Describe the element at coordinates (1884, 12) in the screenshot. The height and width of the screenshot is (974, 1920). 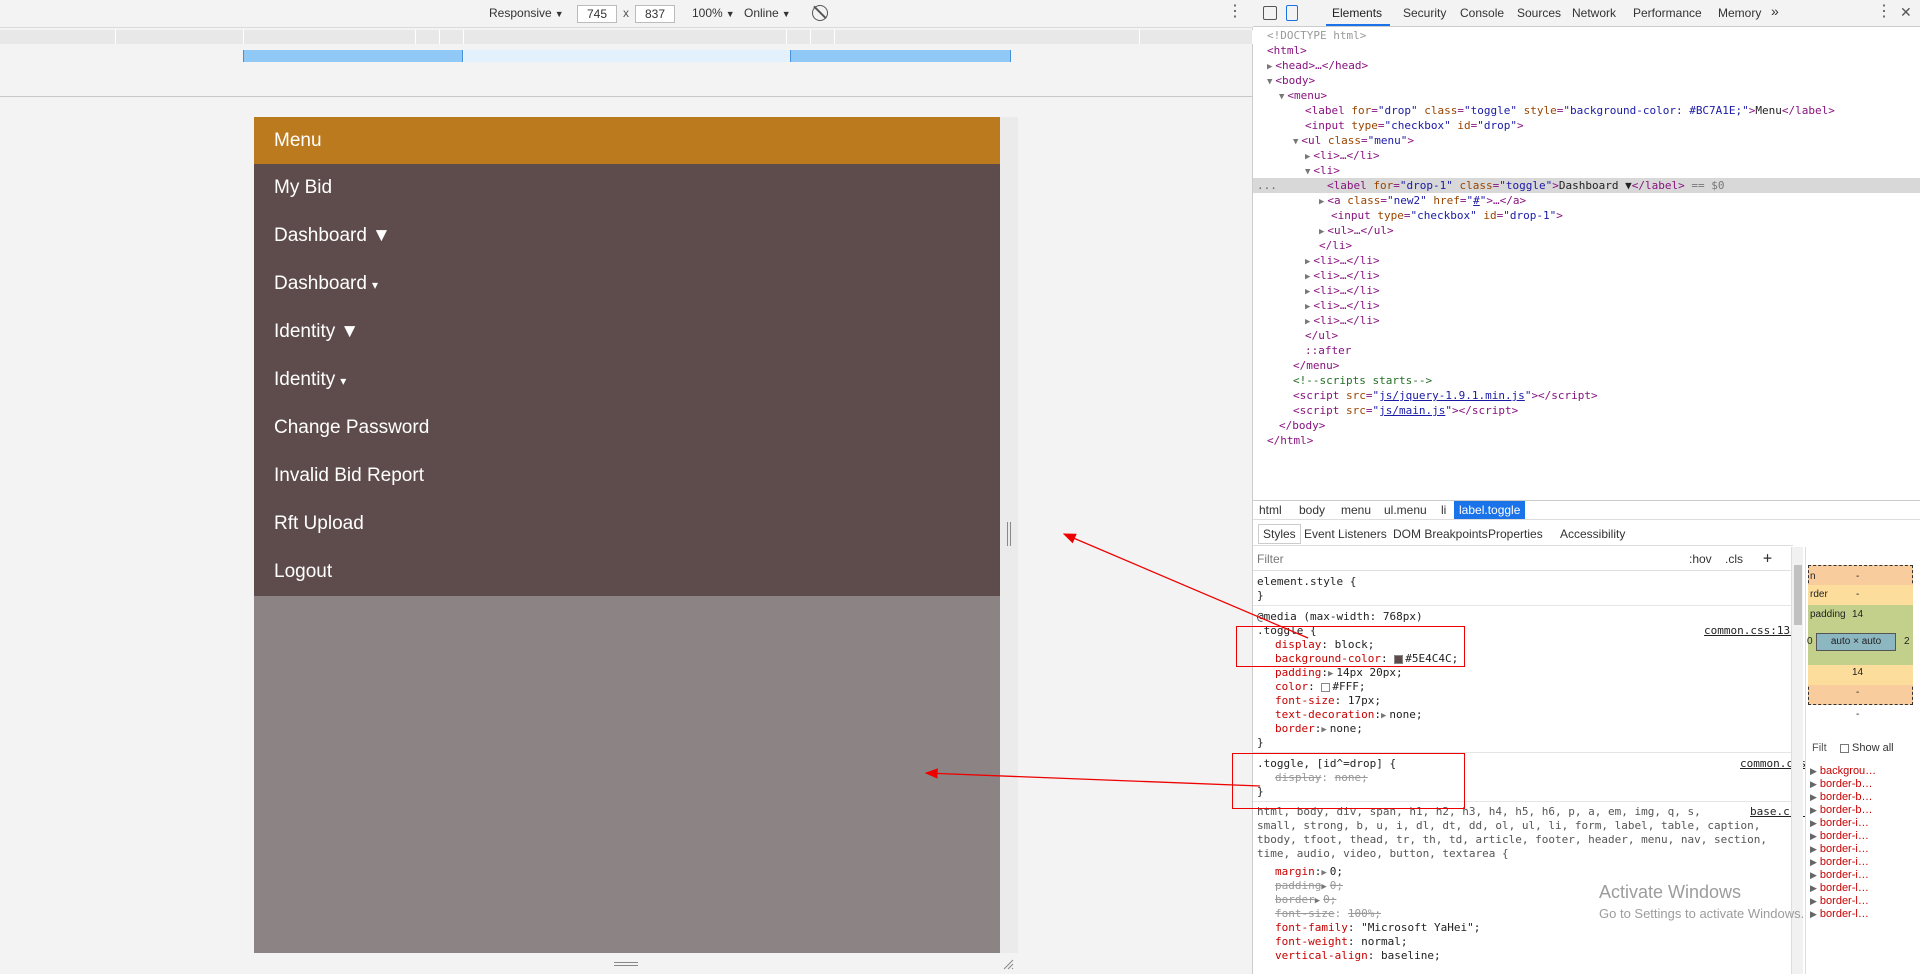
I see `devtools-menu-icon: ⋮` at that location.